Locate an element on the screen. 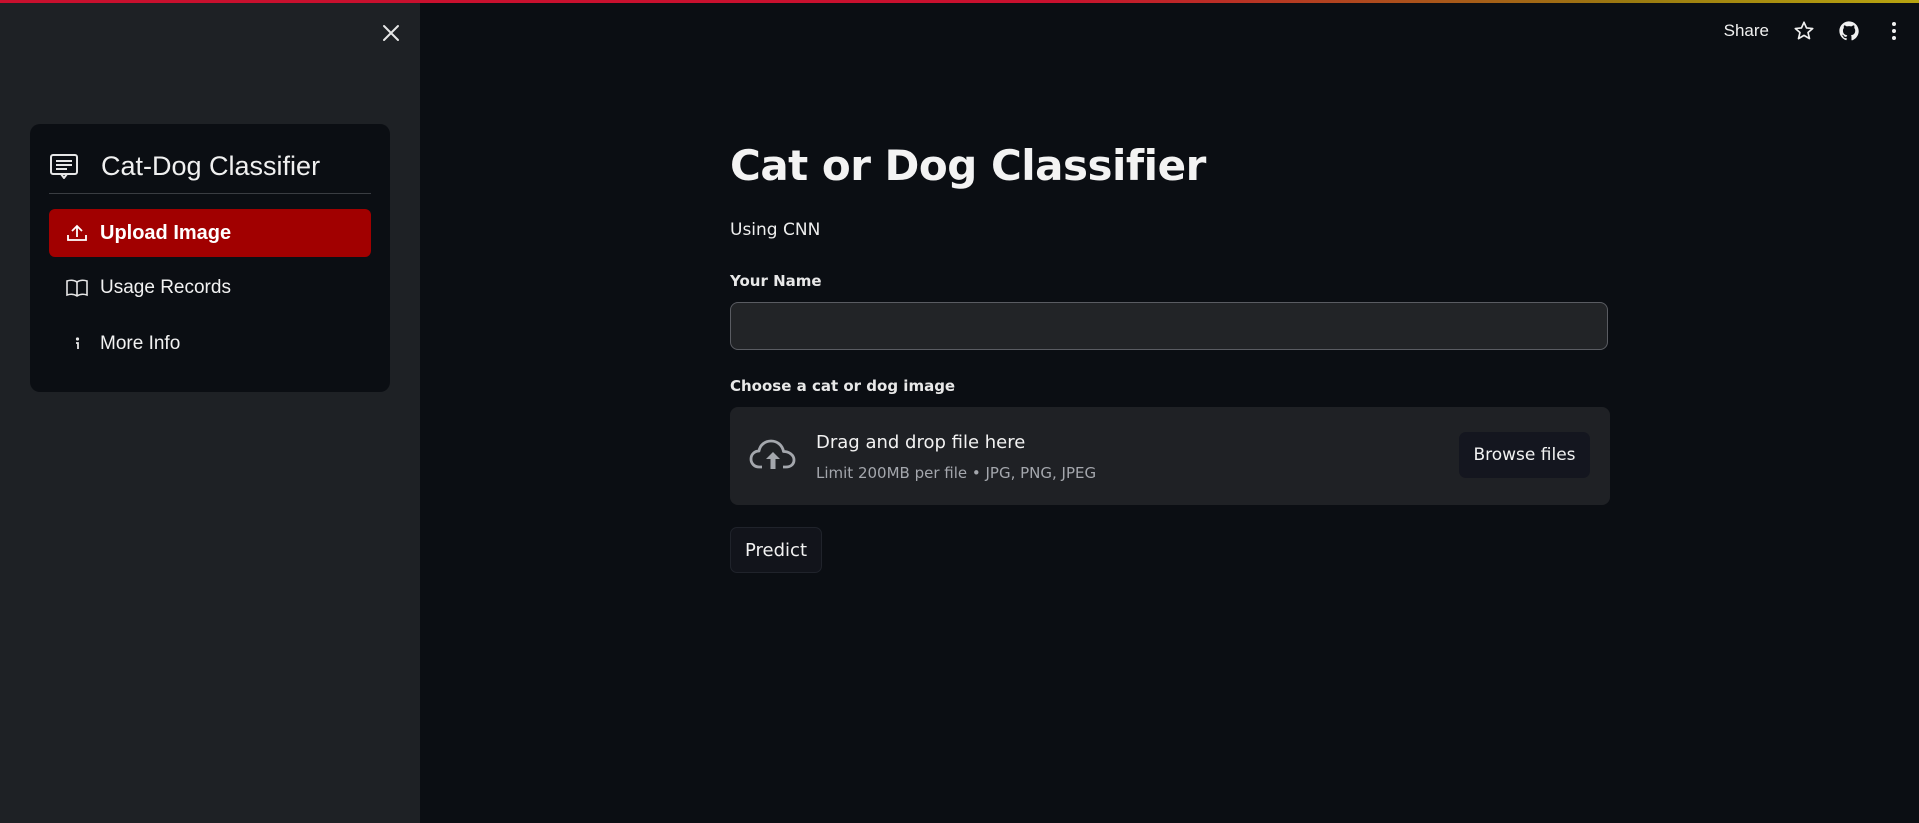 The image size is (1919, 823). name-input is located at coordinates (1169, 326).